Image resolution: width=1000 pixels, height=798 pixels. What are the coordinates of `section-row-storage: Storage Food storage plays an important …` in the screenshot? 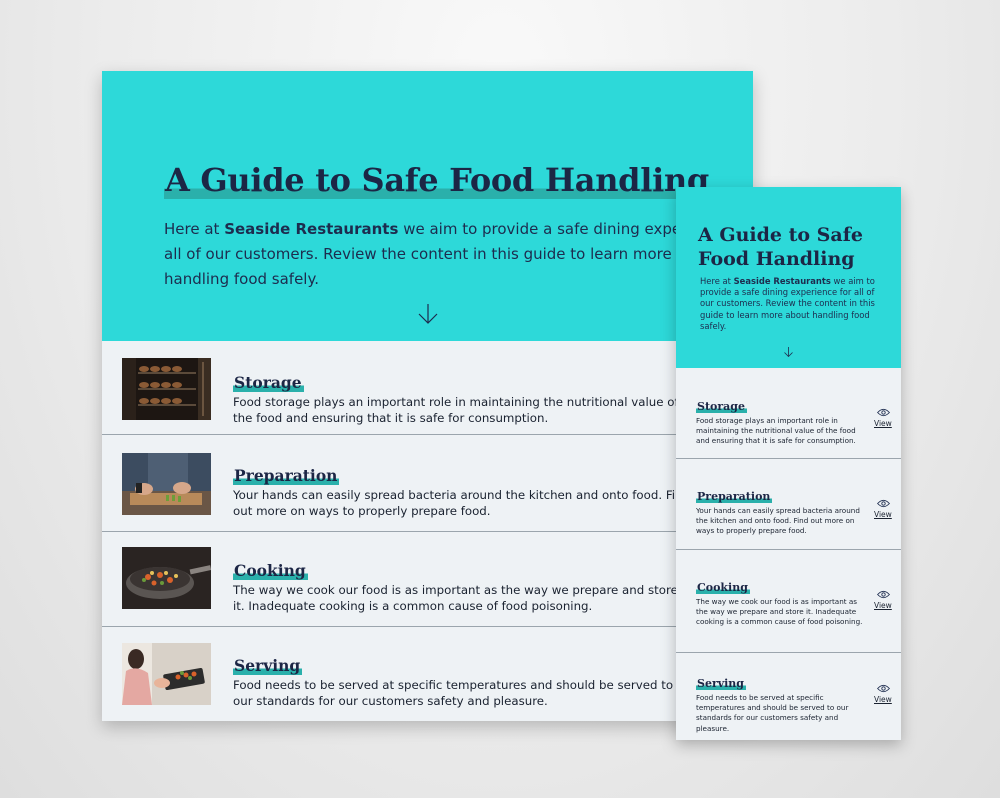 It's located at (427, 388).